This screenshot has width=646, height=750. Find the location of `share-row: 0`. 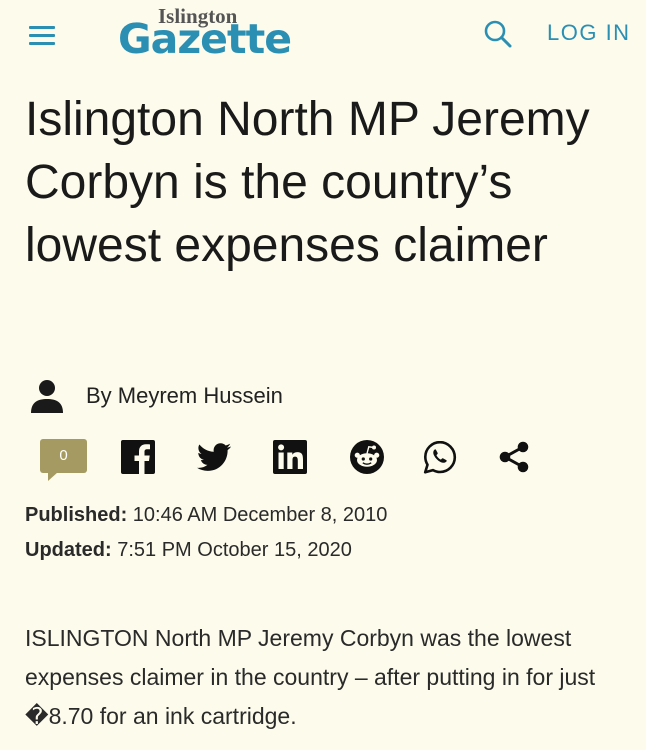

share-row: 0 is located at coordinates (300, 459).